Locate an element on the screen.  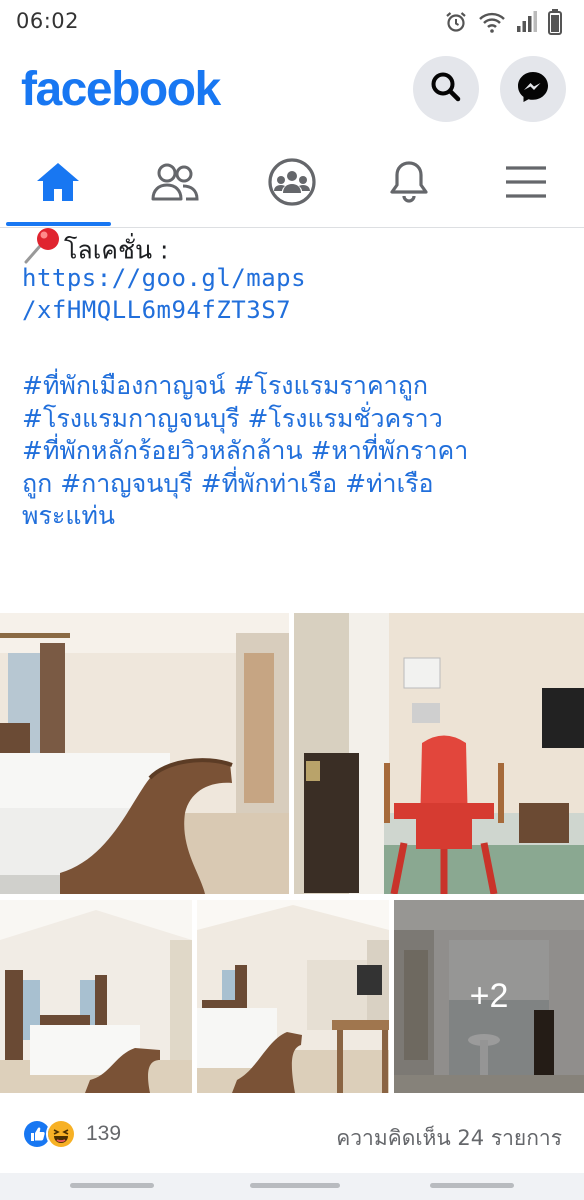
search-icon is located at coordinates (446, 89).